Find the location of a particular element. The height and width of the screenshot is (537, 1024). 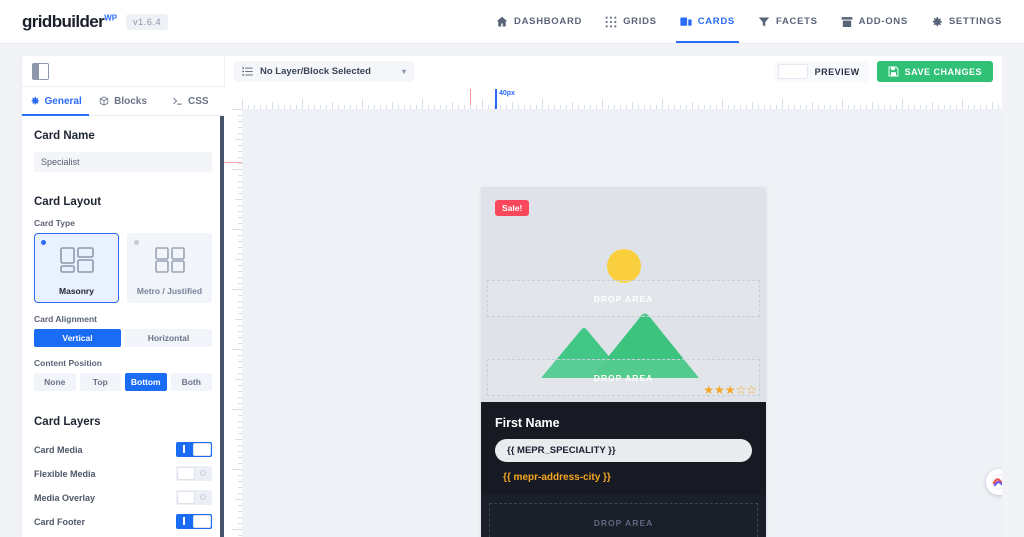

card-name-input is located at coordinates (123, 162).